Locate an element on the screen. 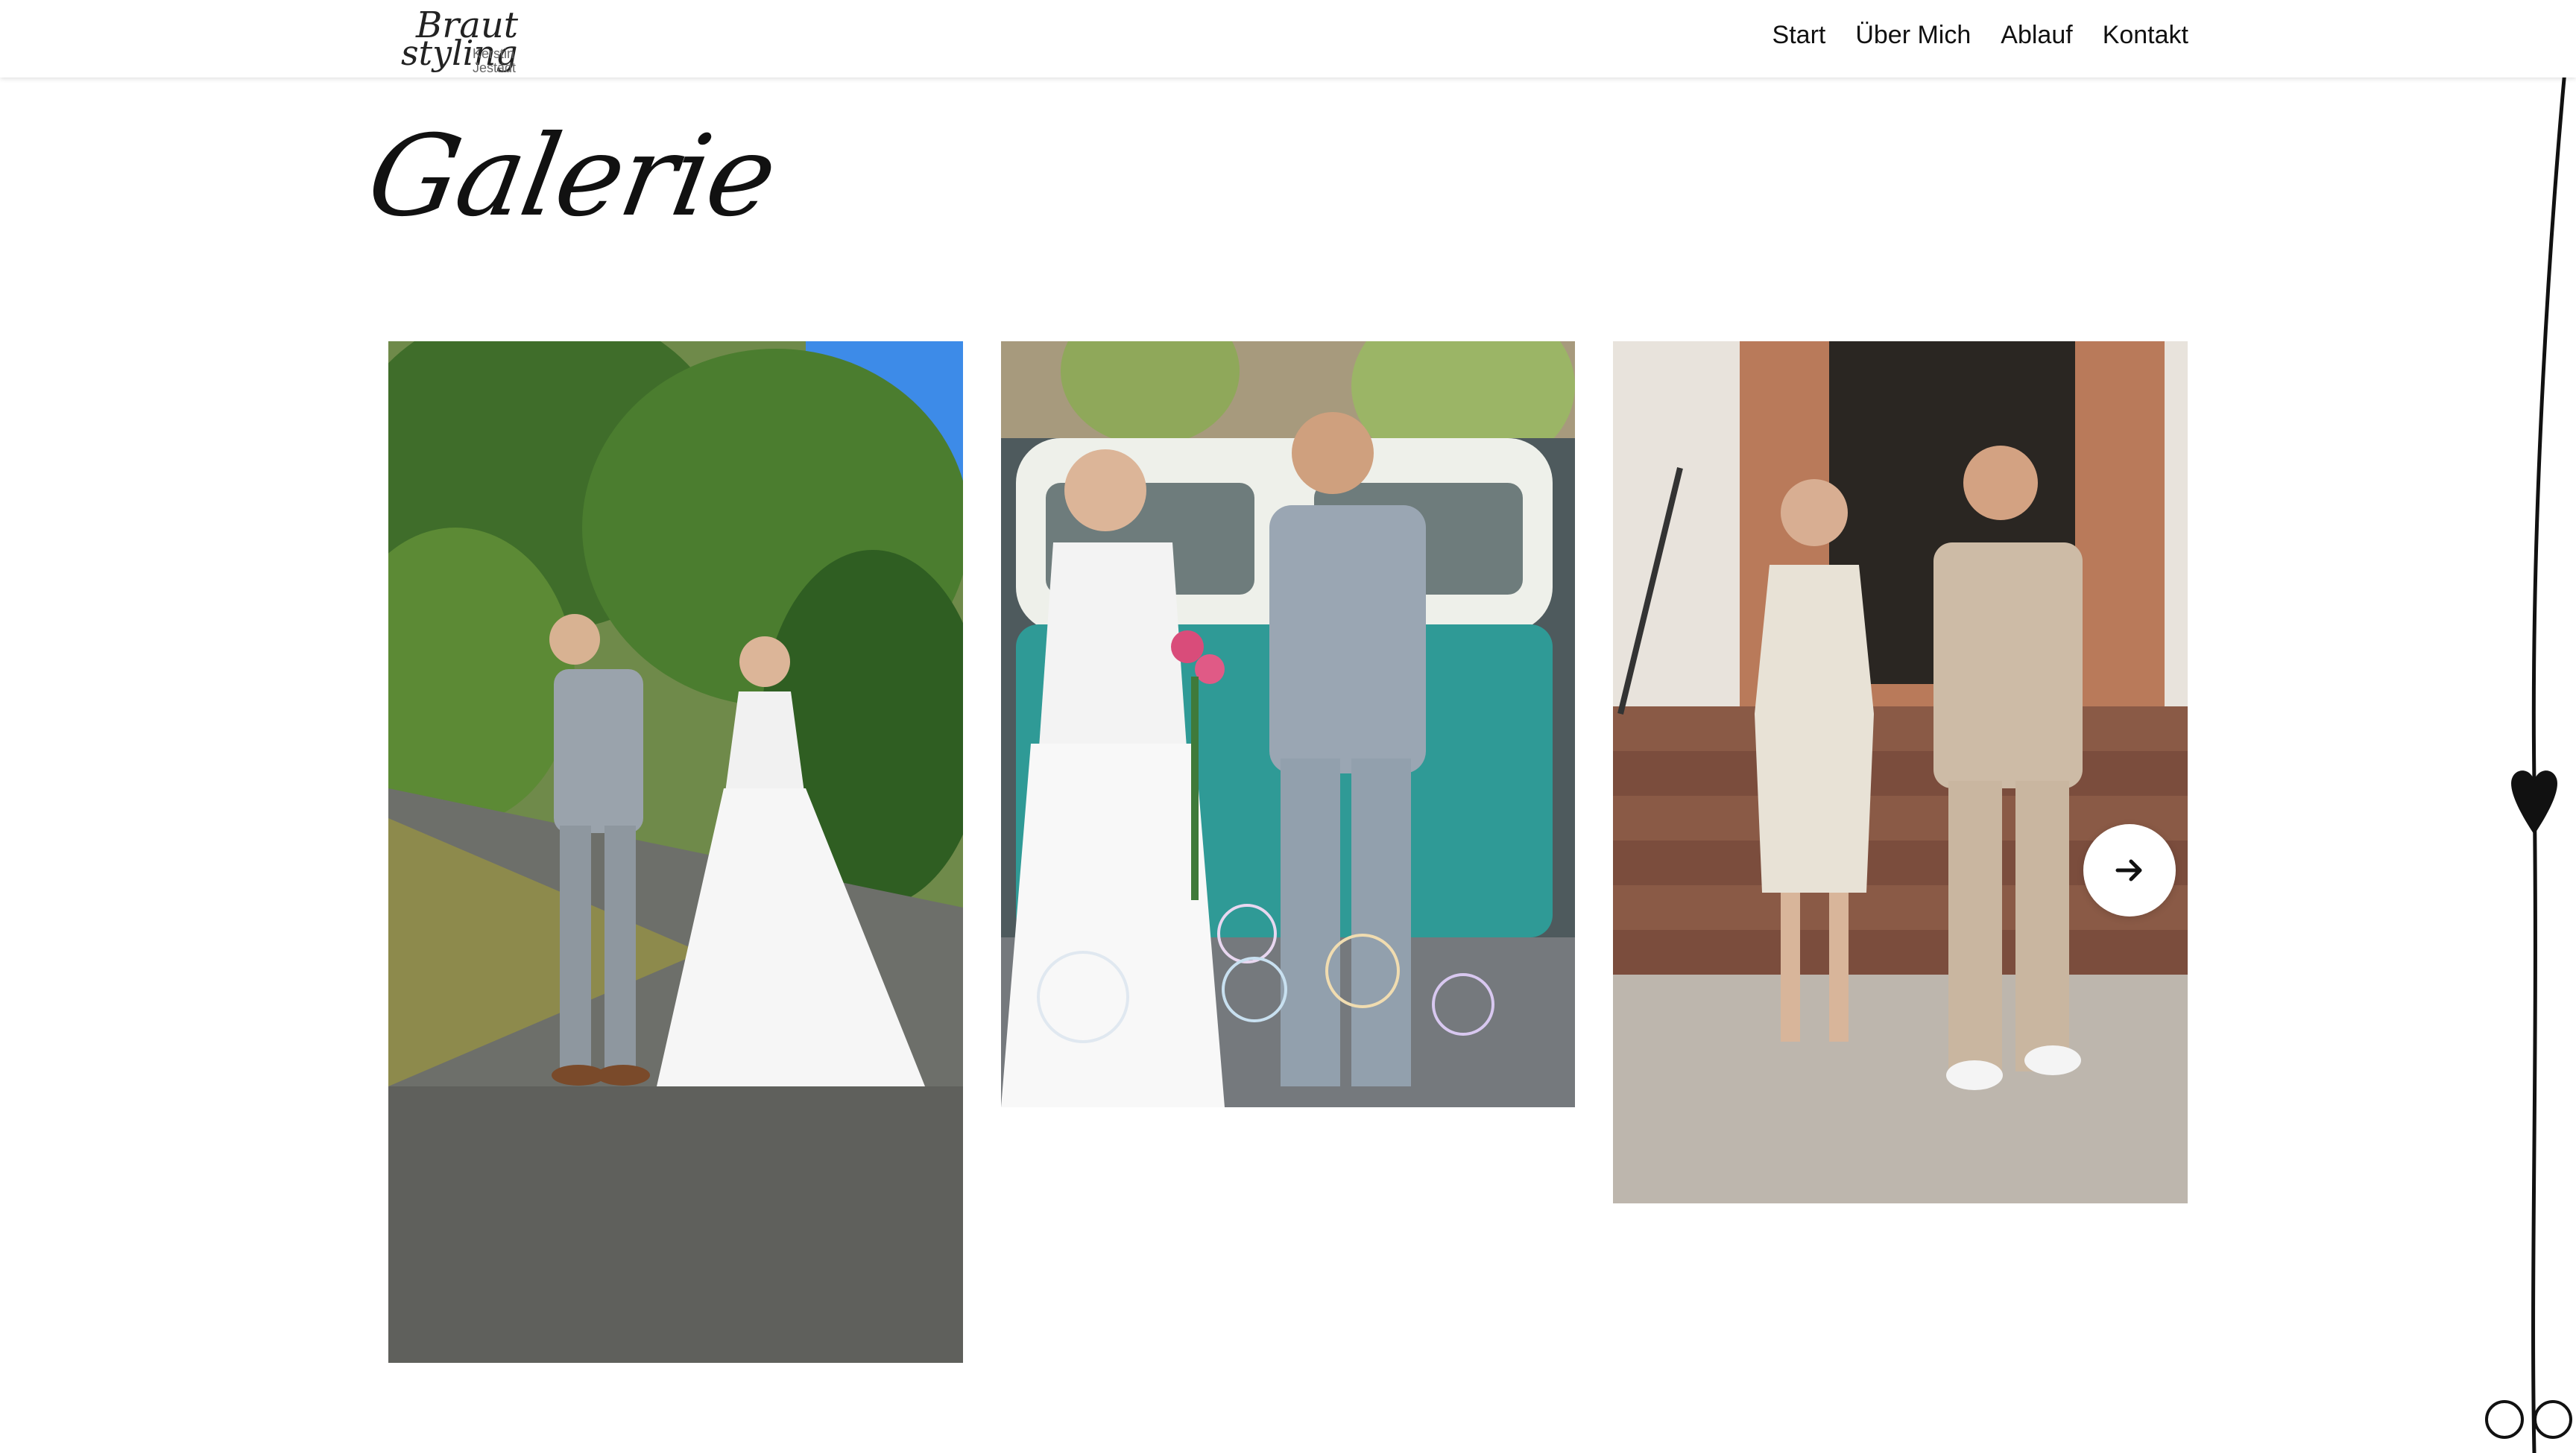  main-nav: Start Über Mich Ablauf Kontakt is located at coordinates (1980, 35).